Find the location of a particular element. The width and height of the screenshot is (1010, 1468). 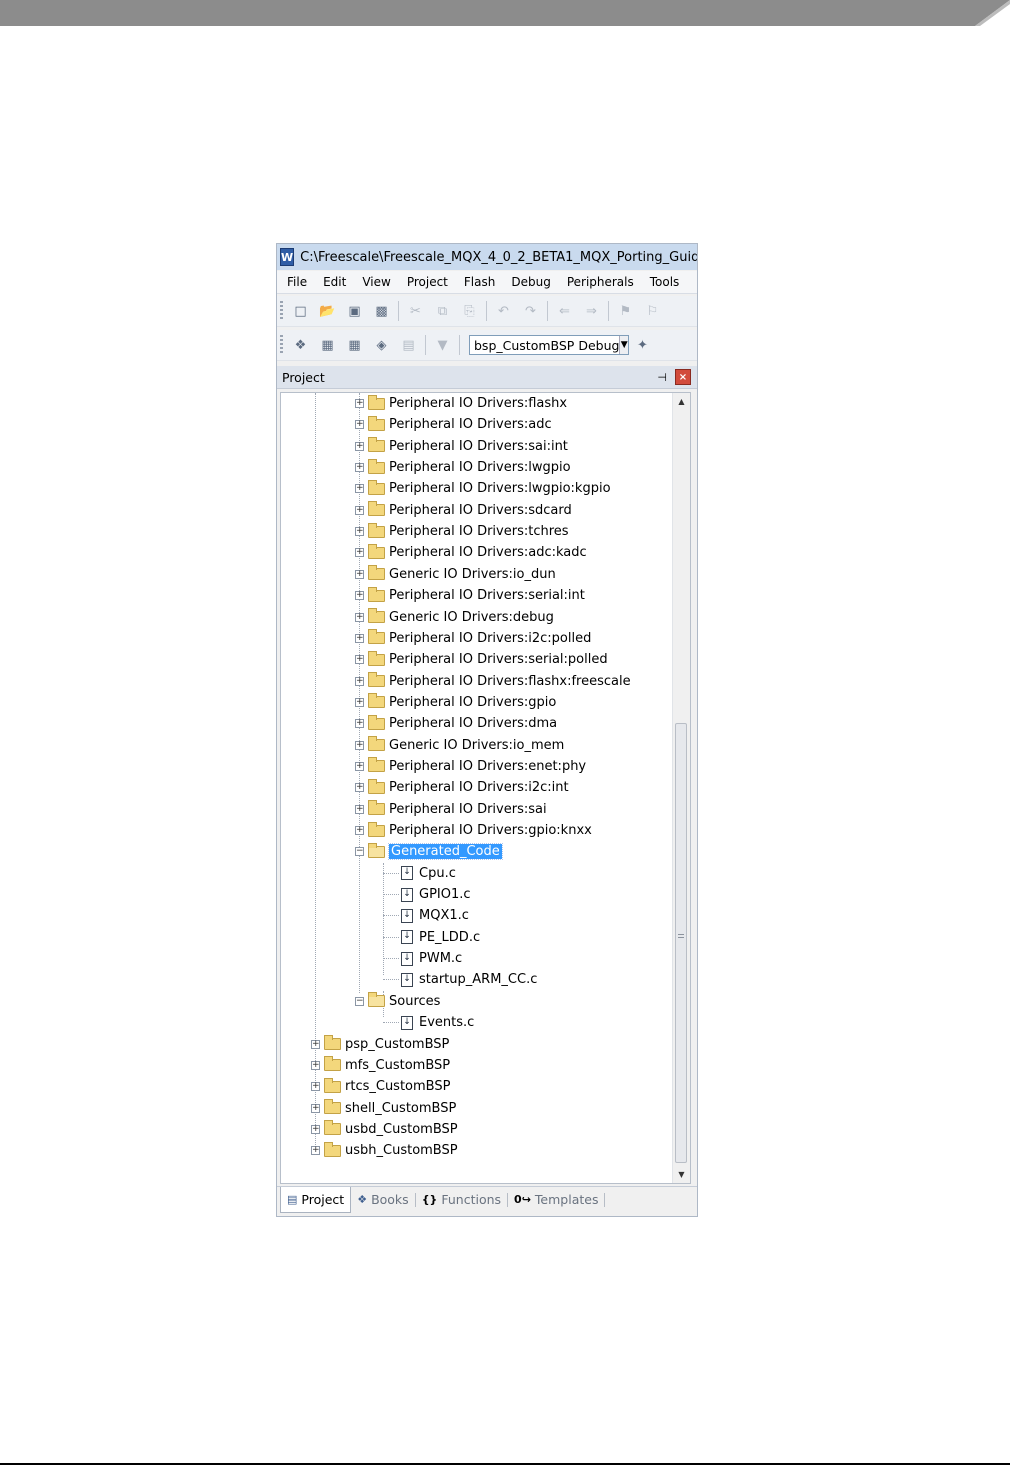

tree-folder-item: + Generic IO Drivers:io_mem is located at coordinates (459, 745).